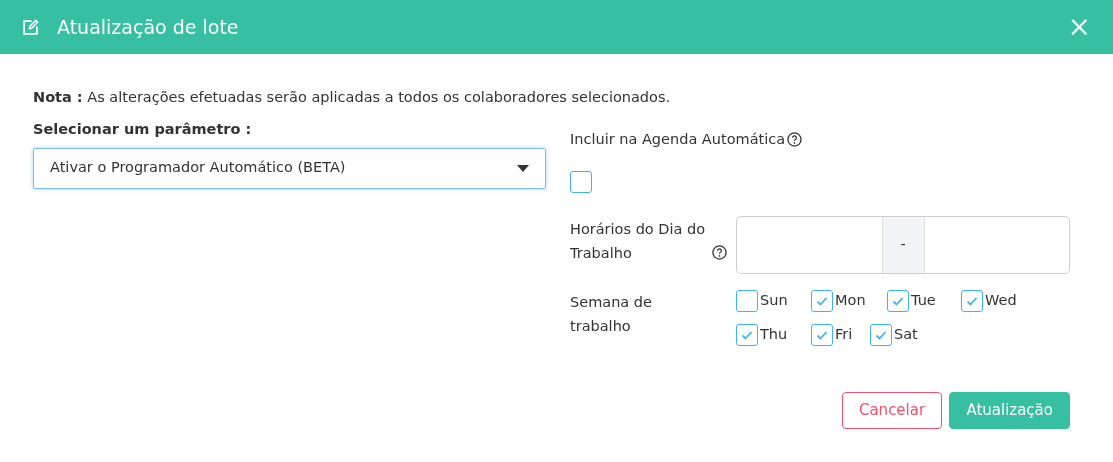 Image resolution: width=1113 pixels, height=462 pixels. Describe the element at coordinates (1001, 301) in the screenshot. I see `day-label: Wed` at that location.